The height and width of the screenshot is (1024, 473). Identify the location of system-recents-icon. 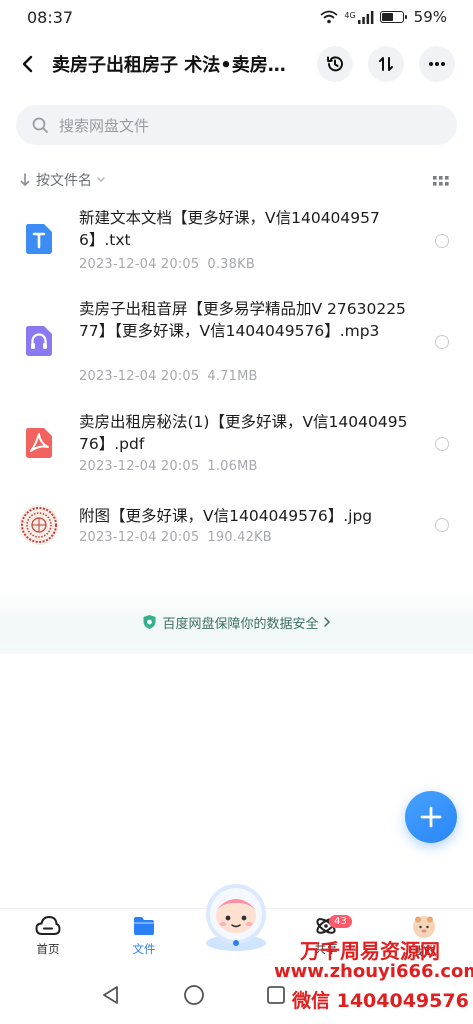
(276, 995).